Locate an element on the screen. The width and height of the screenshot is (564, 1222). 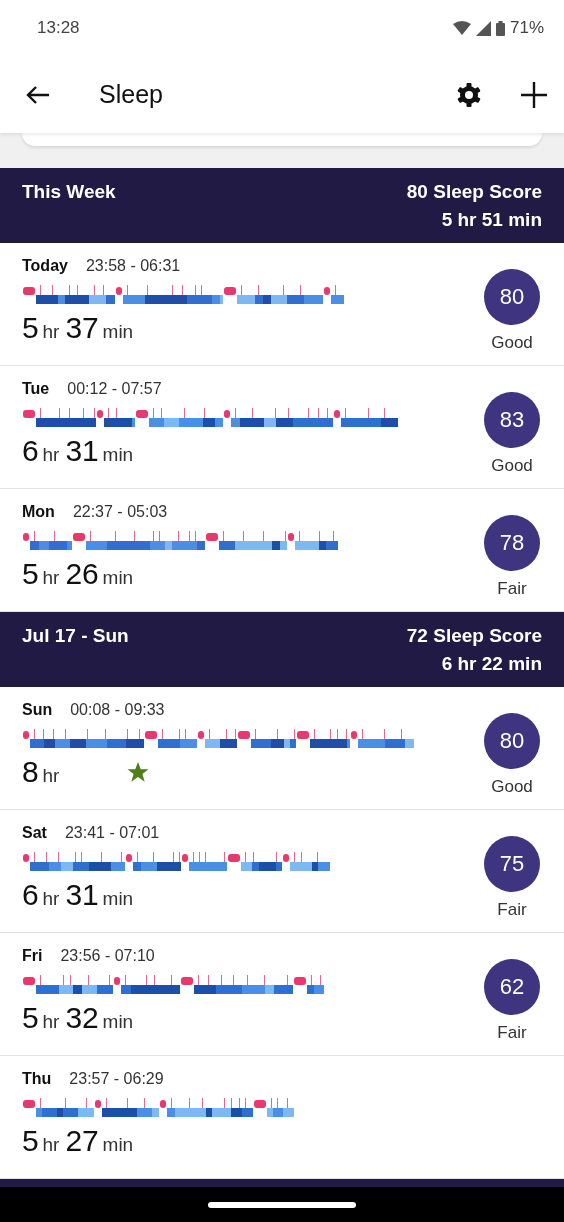
sleep-duration: 8 hr is located at coordinates (41, 772).